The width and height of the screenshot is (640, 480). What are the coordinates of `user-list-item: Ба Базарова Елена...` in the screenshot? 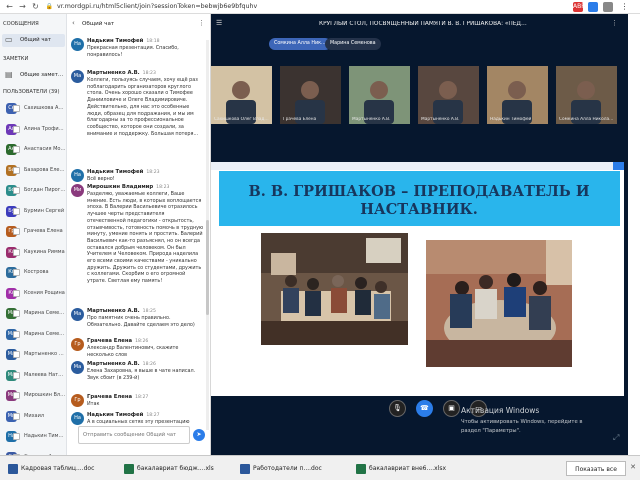 It's located at (34, 170).